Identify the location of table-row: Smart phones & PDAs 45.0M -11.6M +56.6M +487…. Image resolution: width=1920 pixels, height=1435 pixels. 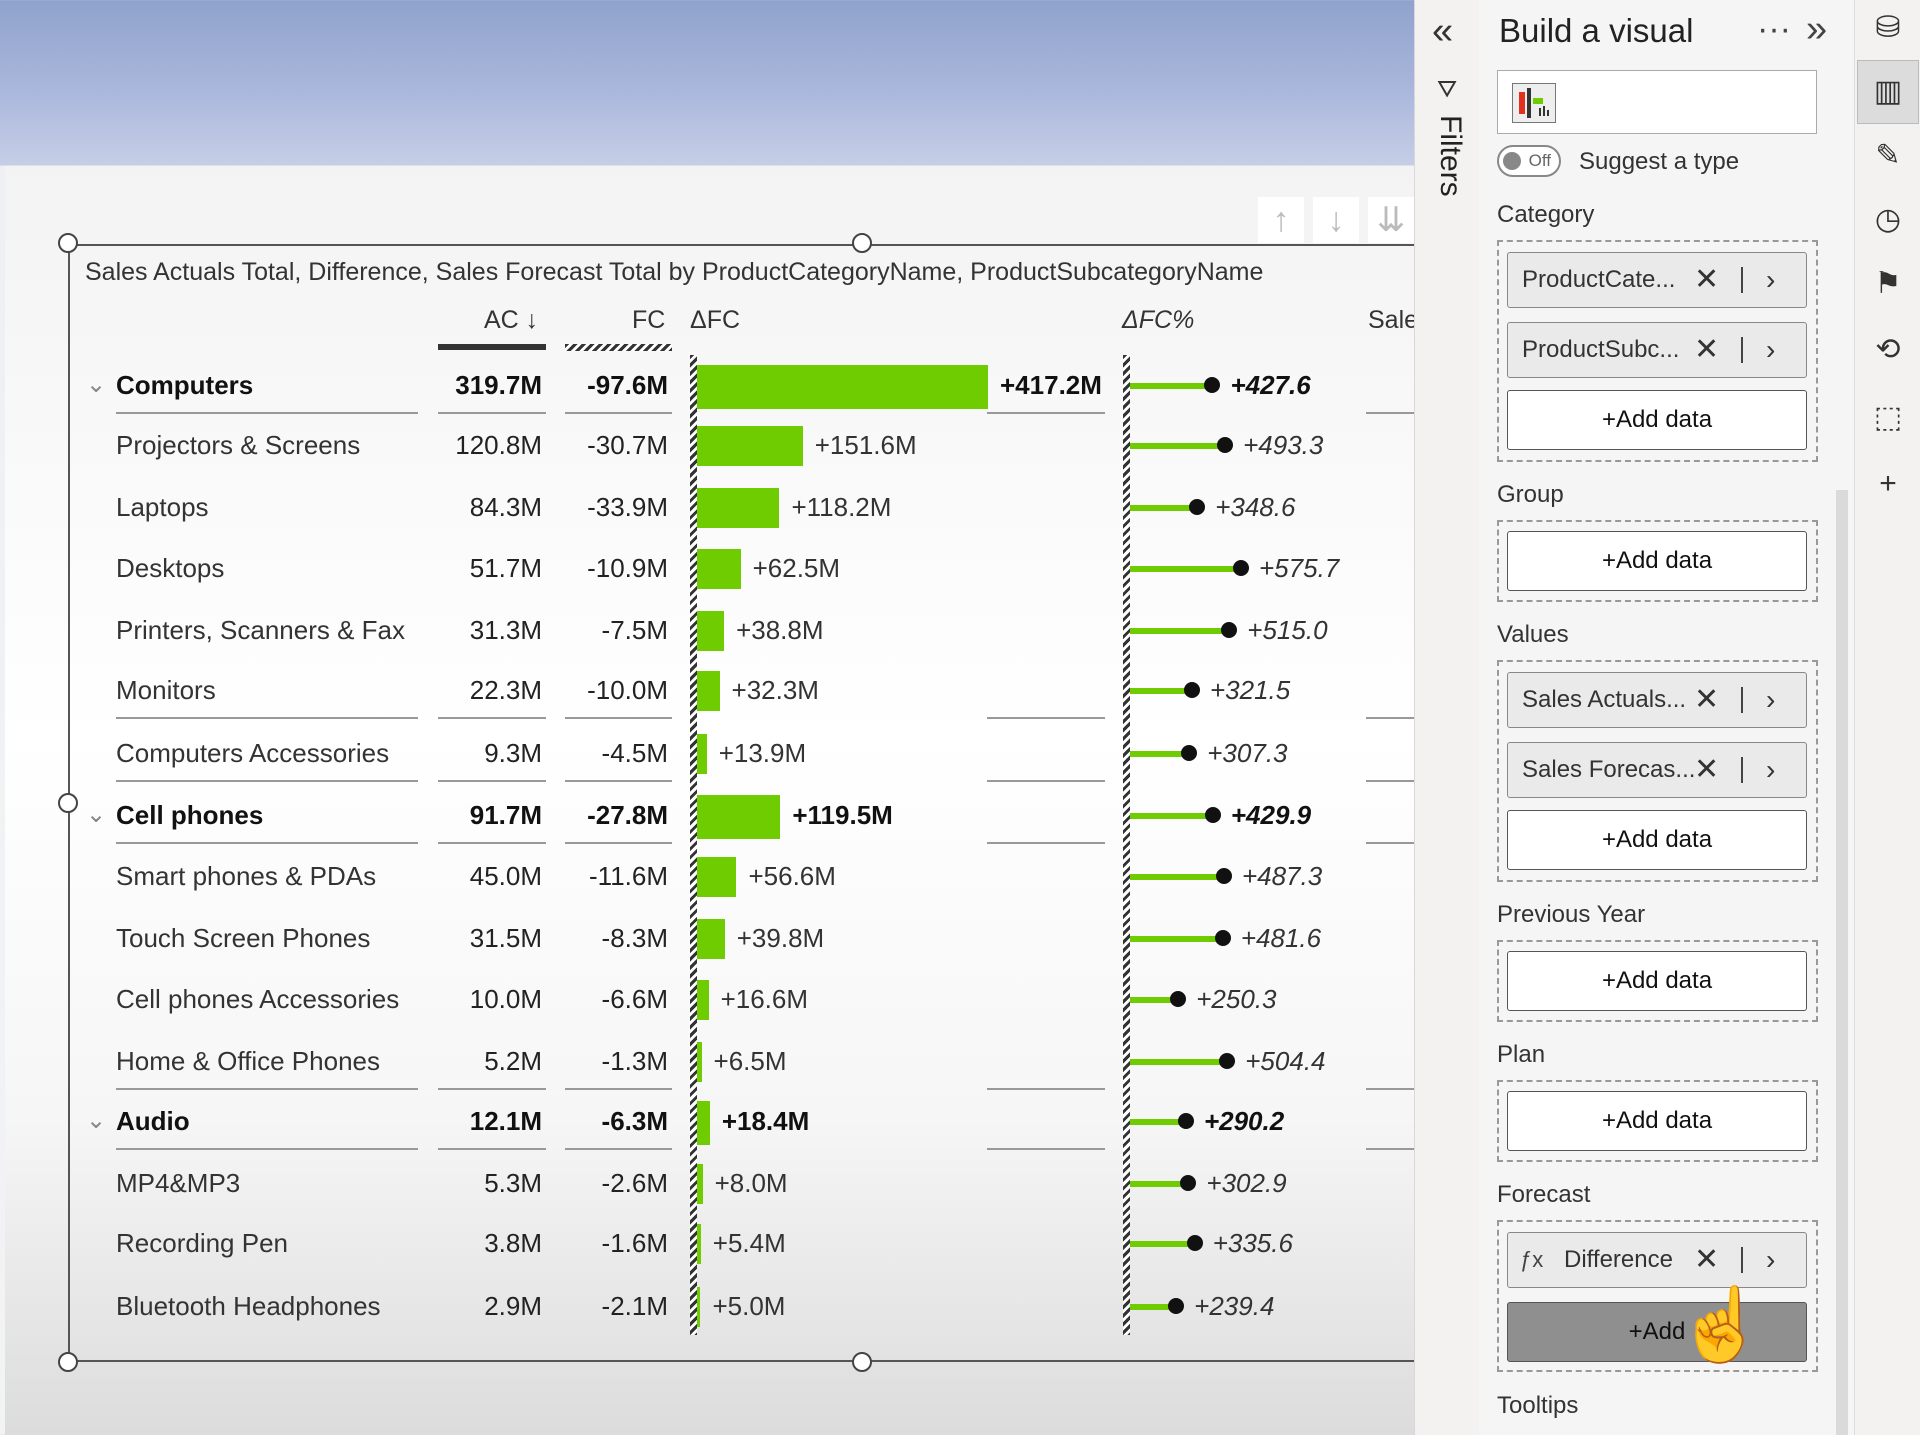
(707, 876).